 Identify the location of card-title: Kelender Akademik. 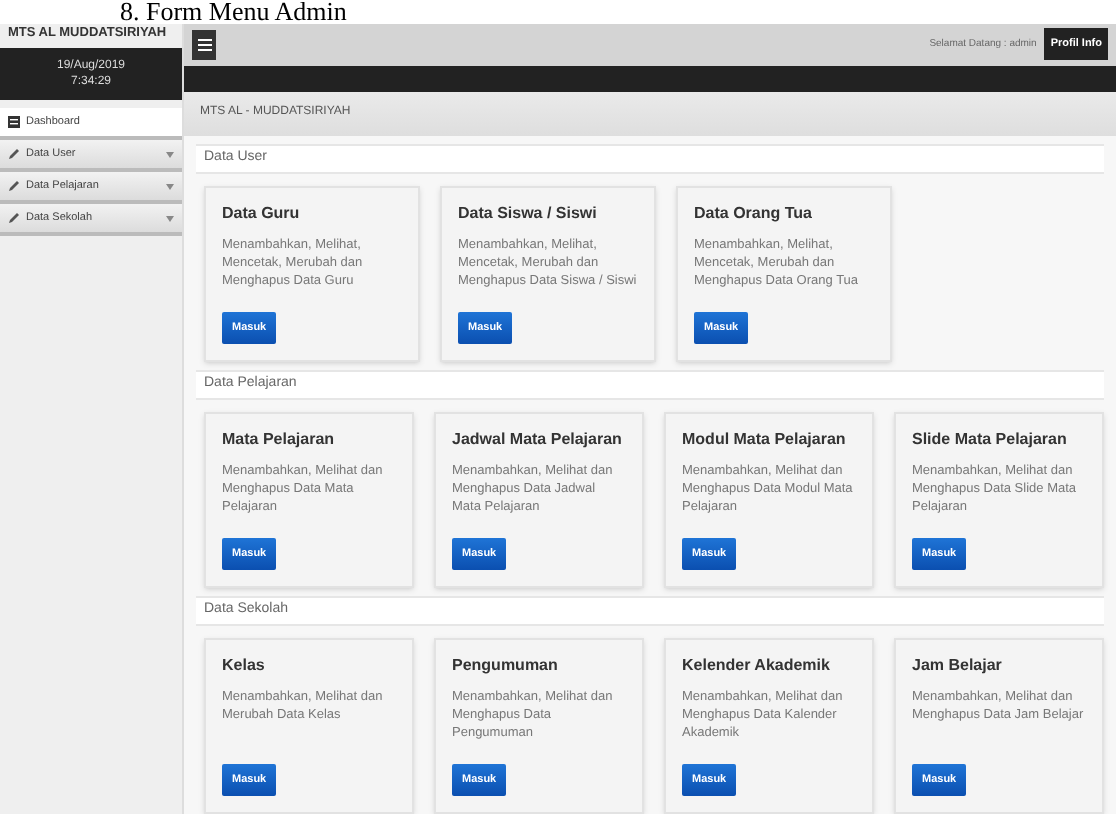
(757, 666).